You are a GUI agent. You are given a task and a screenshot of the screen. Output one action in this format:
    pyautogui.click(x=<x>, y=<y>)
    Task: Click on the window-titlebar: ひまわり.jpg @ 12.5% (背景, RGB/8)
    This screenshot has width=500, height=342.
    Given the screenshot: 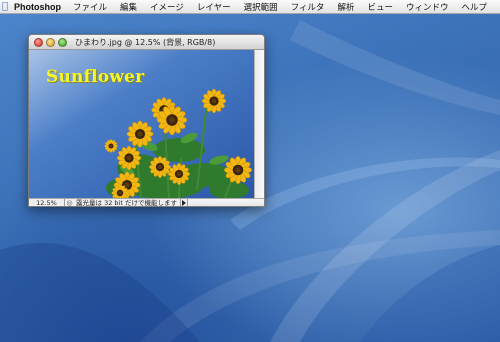 What is the action you would take?
    pyautogui.click(x=146, y=42)
    